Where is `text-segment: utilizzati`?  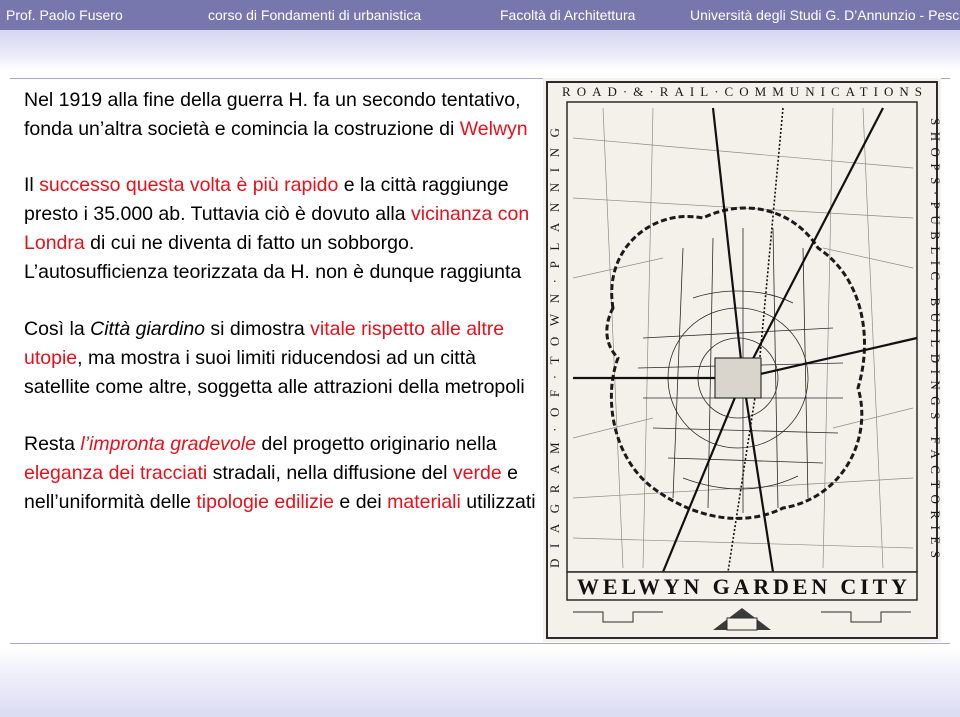 text-segment: utilizzati is located at coordinates (498, 502).